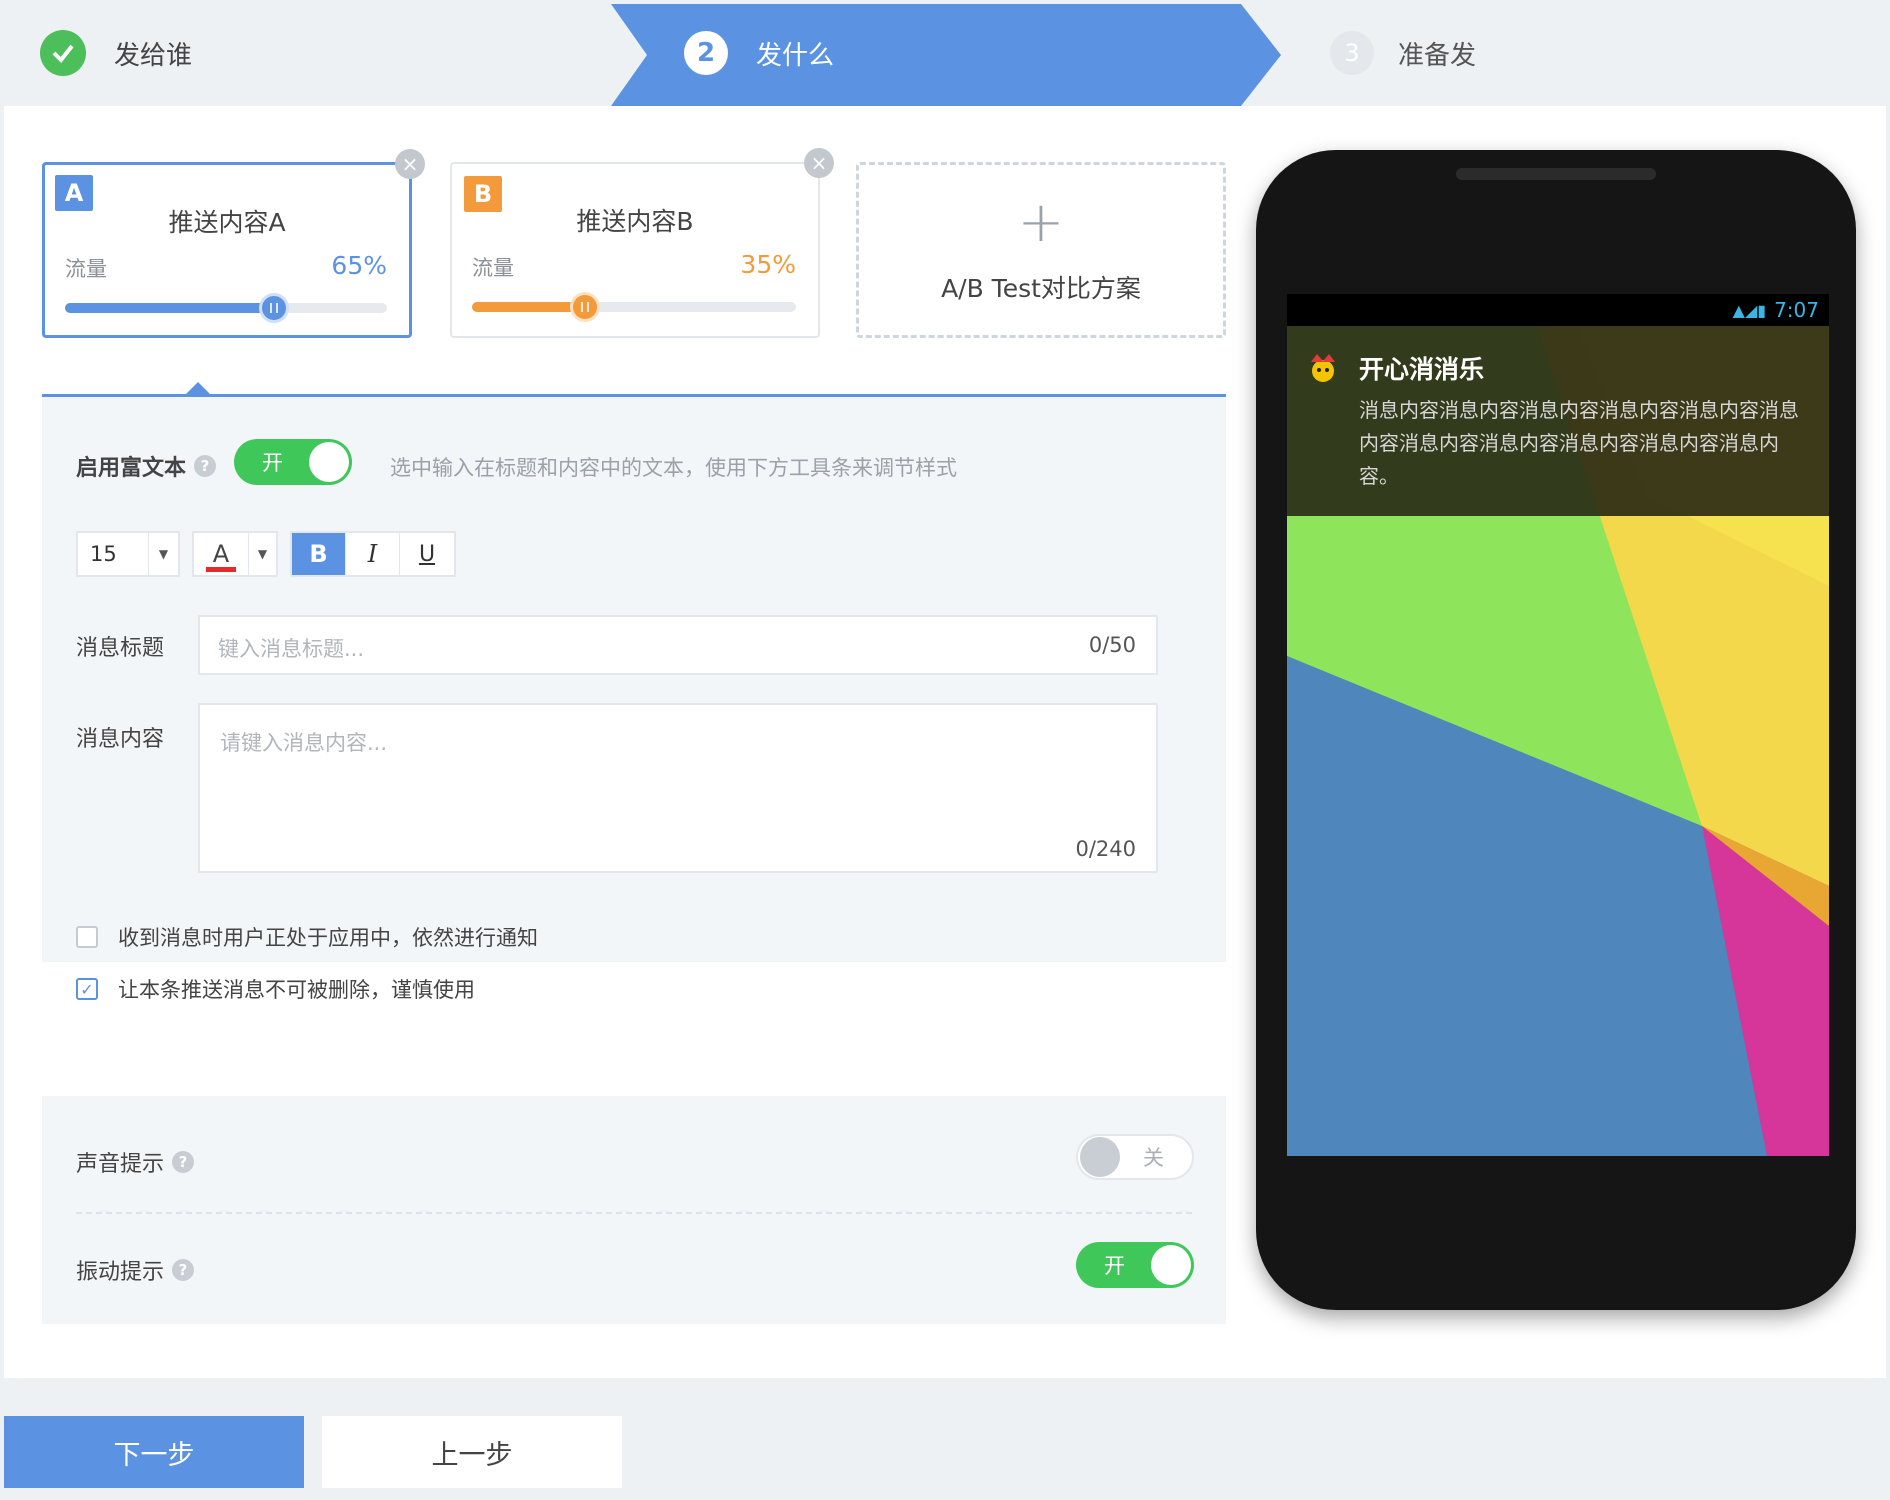  Describe the element at coordinates (634, 1210) in the screenshot. I see `alert-settings: 声音提示 ? 关 振动提示 ? 开` at that location.